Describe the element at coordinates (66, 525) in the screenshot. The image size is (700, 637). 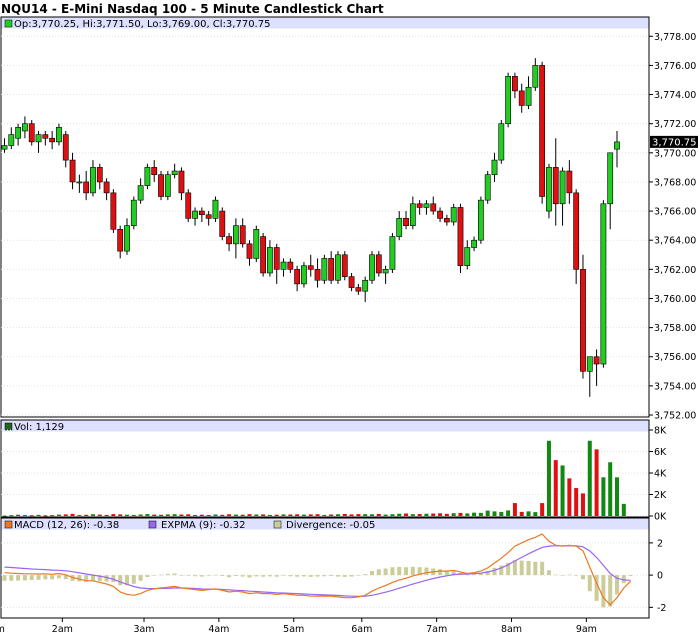
I see `macd-legend: MACD (12, 26): -0.38` at that location.